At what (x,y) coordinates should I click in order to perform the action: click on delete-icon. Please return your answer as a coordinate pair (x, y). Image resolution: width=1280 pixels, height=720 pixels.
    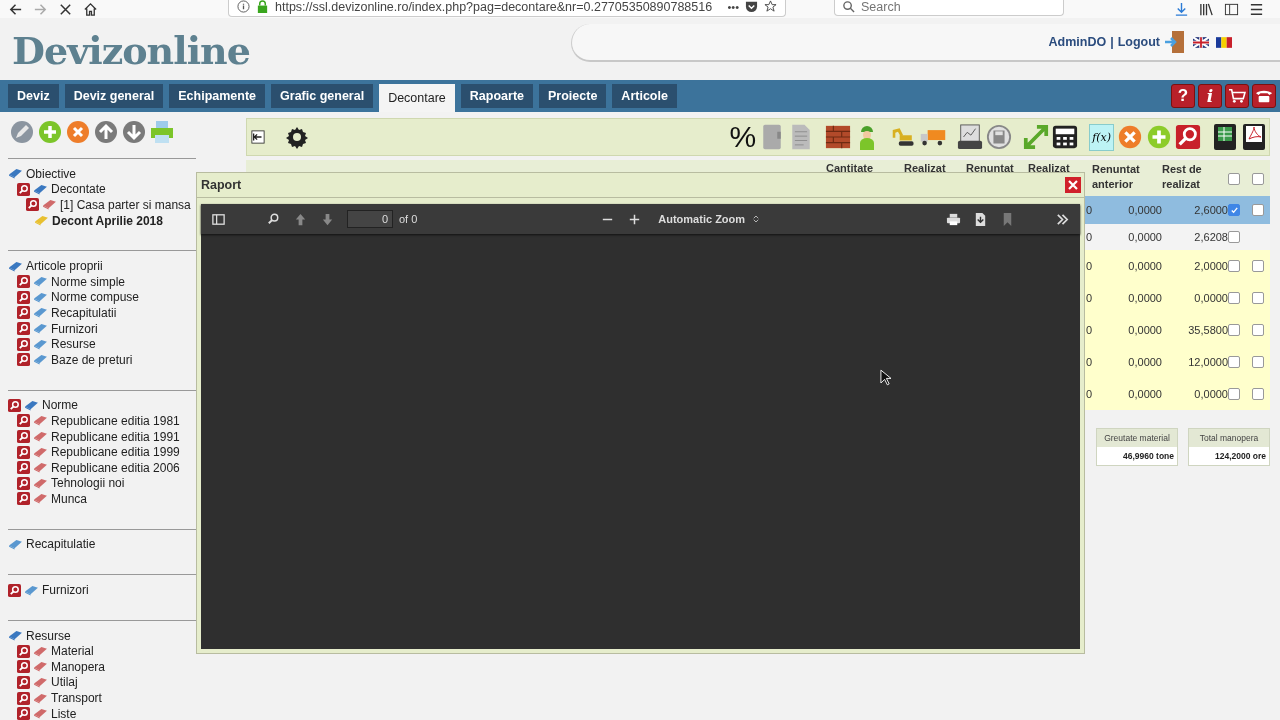
    Looking at the image, I should click on (78, 132).